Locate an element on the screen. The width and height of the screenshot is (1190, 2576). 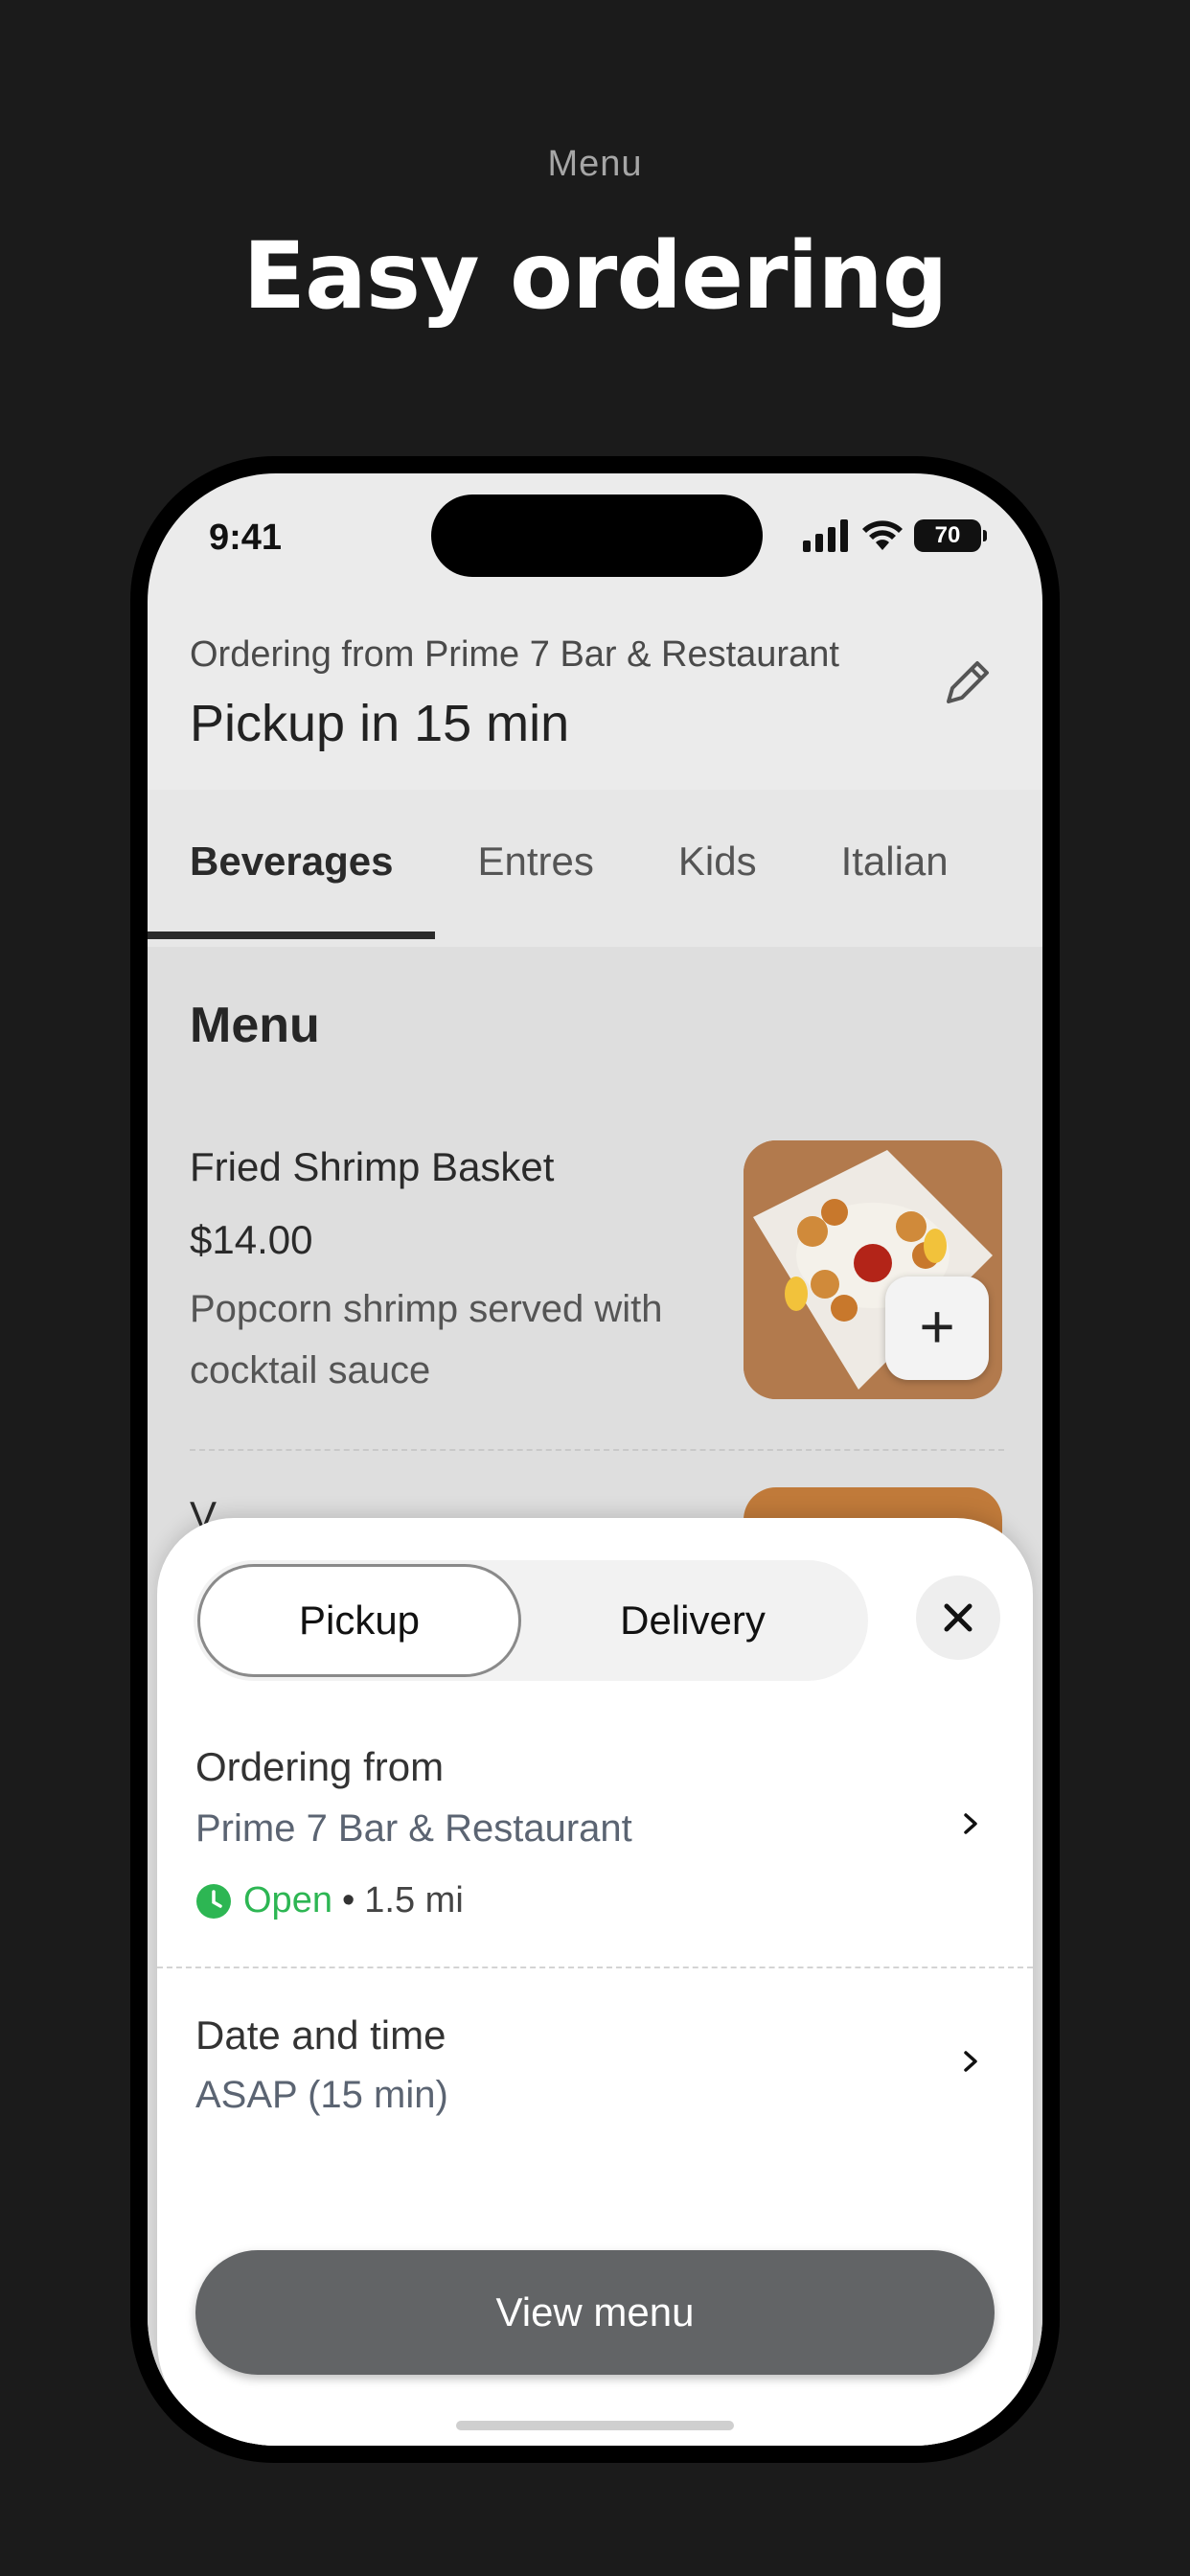
battery-indicator: 70 is located at coordinates (951, 535).